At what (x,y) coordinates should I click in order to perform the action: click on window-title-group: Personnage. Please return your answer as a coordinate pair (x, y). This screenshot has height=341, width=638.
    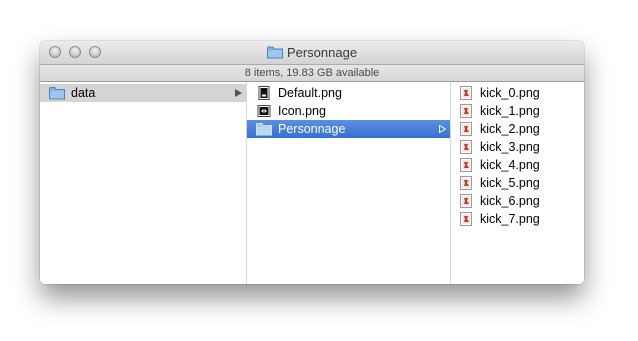
    Looking at the image, I should click on (312, 52).